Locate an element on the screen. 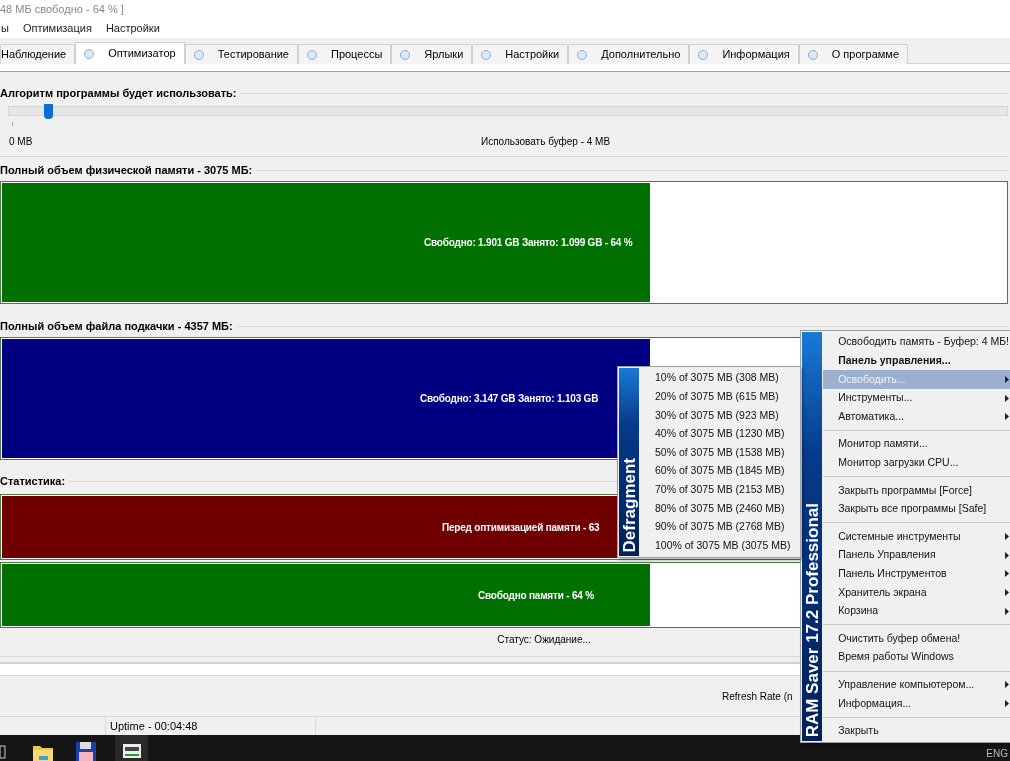 The width and height of the screenshot is (1010, 761). group-label: Полный объем файла подкачки - 4357 МБ: is located at coordinates (117, 326).